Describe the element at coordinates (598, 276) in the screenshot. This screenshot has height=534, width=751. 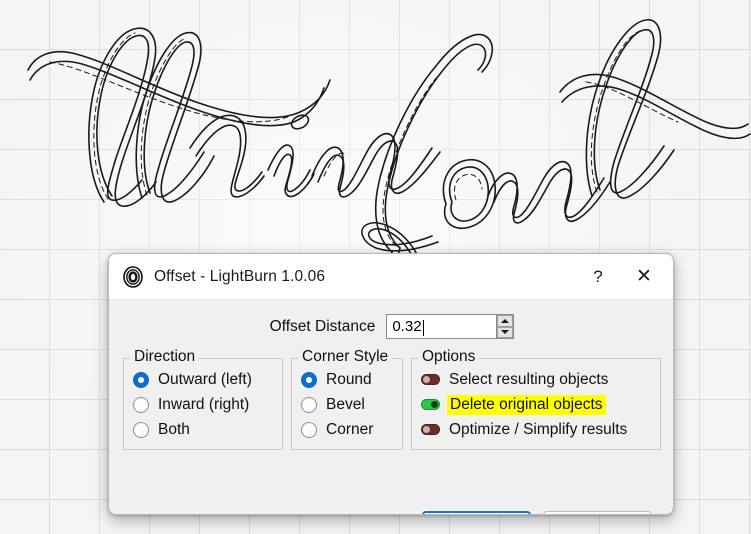
I see `help-button: ?` at that location.